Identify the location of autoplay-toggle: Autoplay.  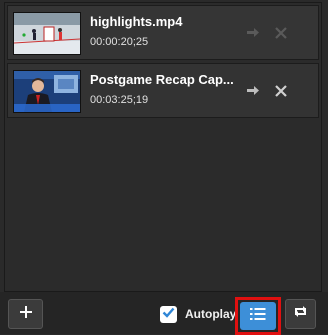
(198, 314).